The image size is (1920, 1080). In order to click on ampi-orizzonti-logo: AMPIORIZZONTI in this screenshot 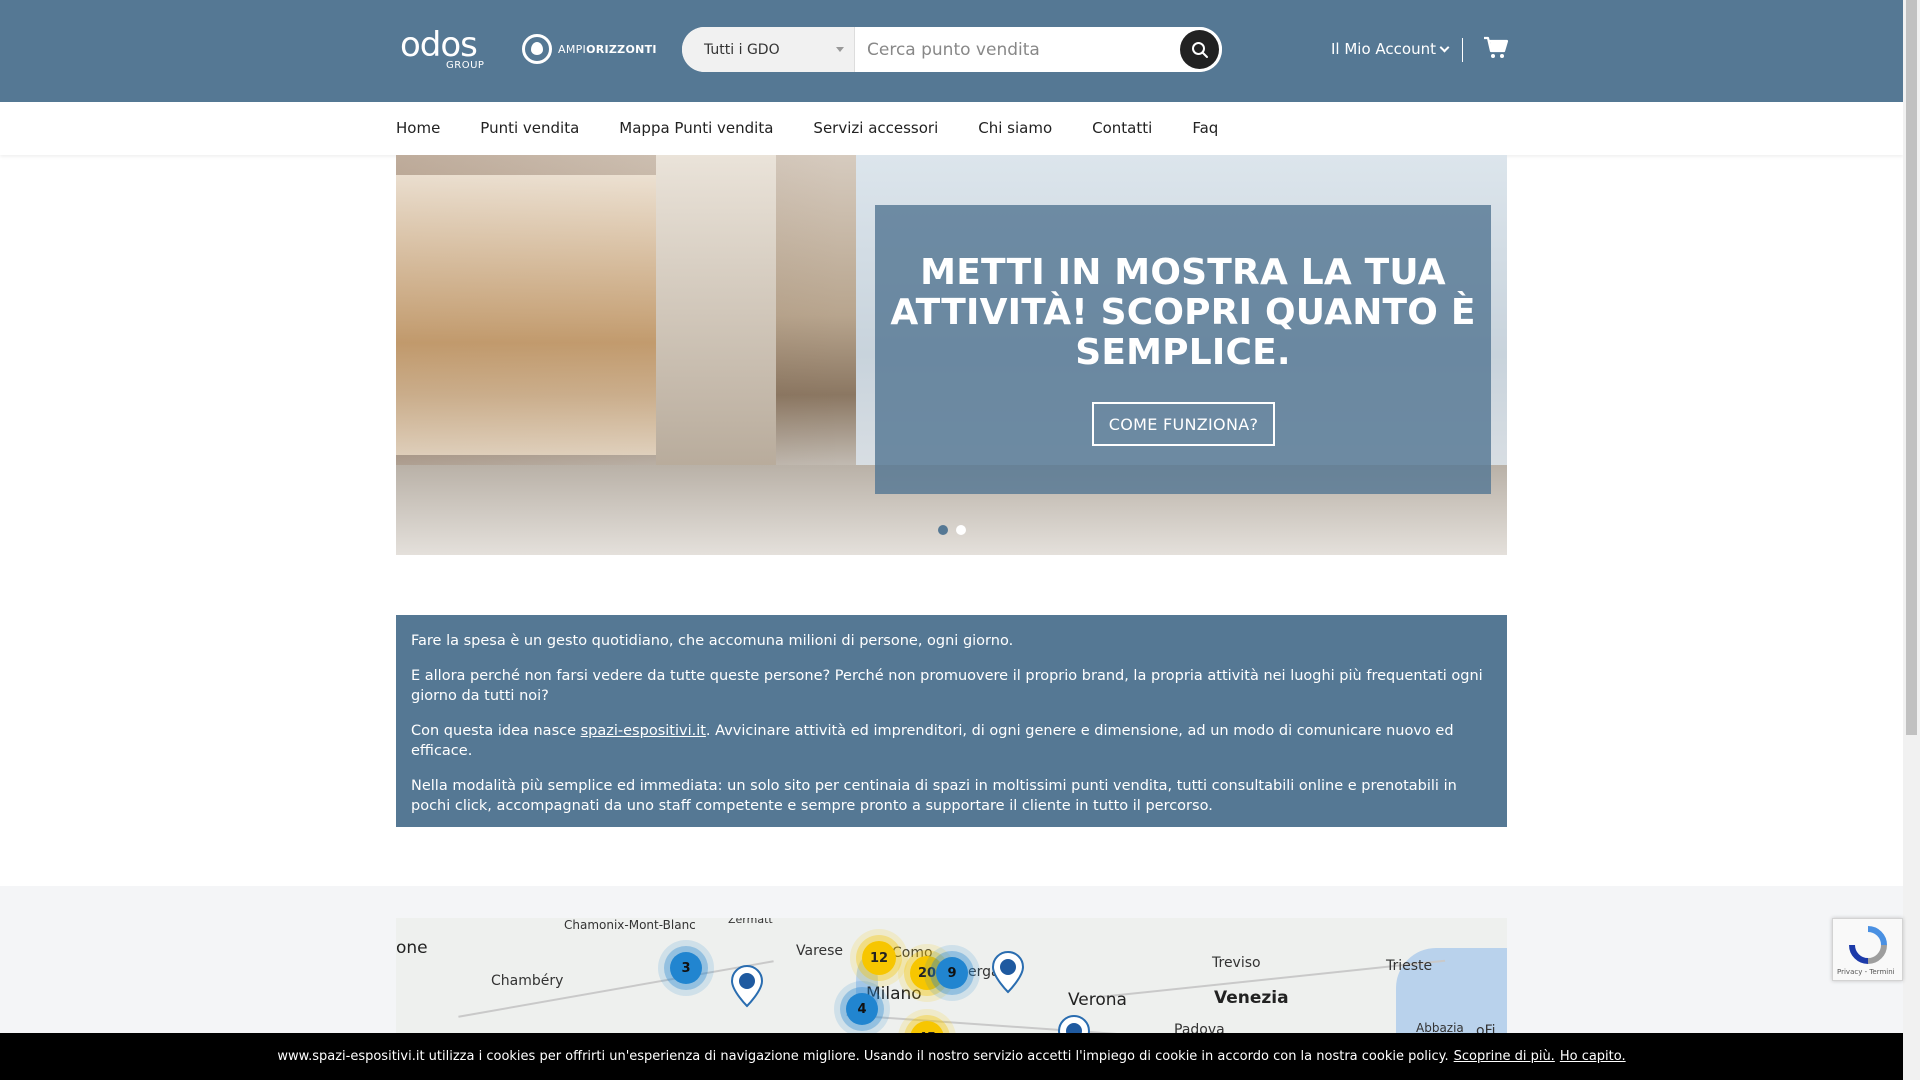, I will do `click(589, 49)`.